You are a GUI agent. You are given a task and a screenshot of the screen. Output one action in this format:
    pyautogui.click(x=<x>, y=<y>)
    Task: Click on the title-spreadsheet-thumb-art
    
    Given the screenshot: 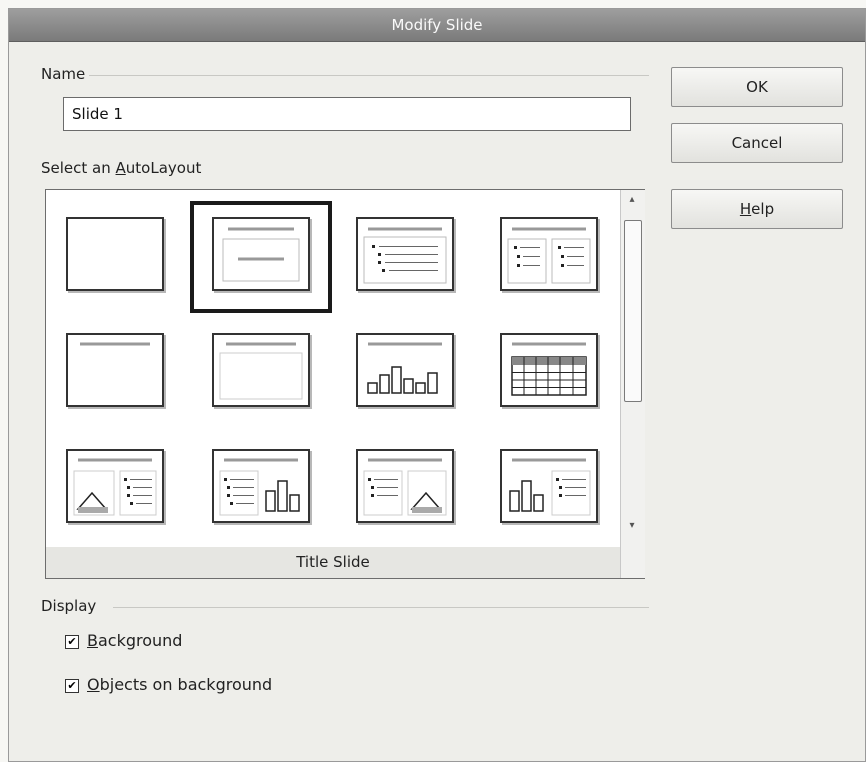 What is the action you would take?
    pyautogui.click(x=549, y=369)
    